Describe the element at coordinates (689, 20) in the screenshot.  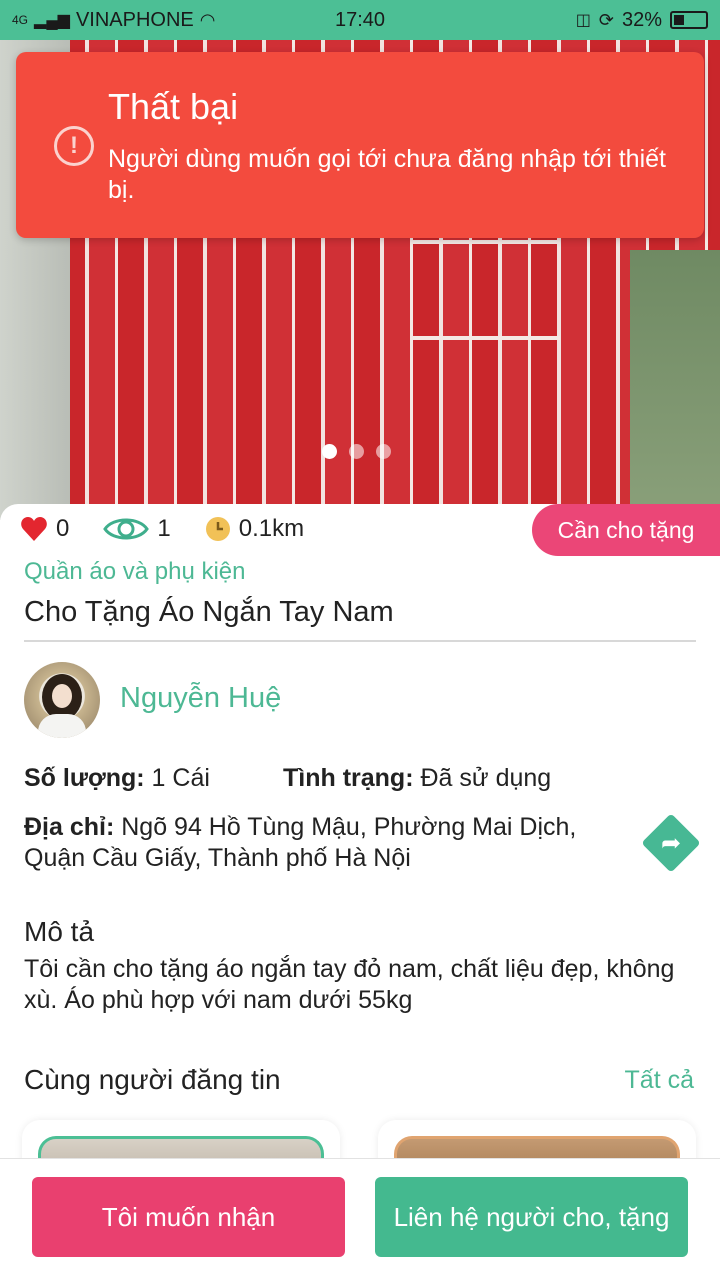
I see `battery-icon` at that location.